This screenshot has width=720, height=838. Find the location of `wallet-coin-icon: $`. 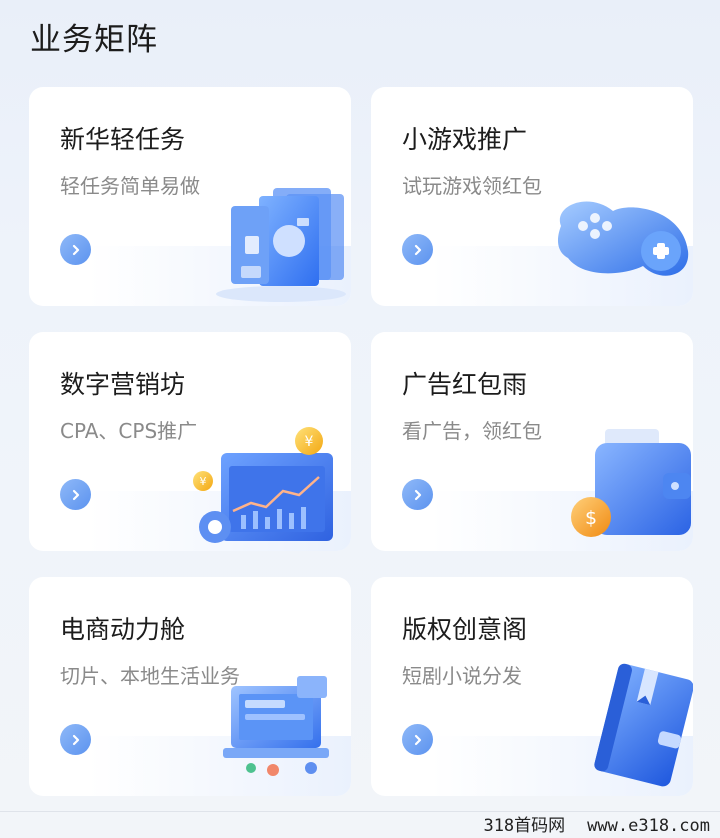

wallet-coin-icon: $ is located at coordinates (631, 483).